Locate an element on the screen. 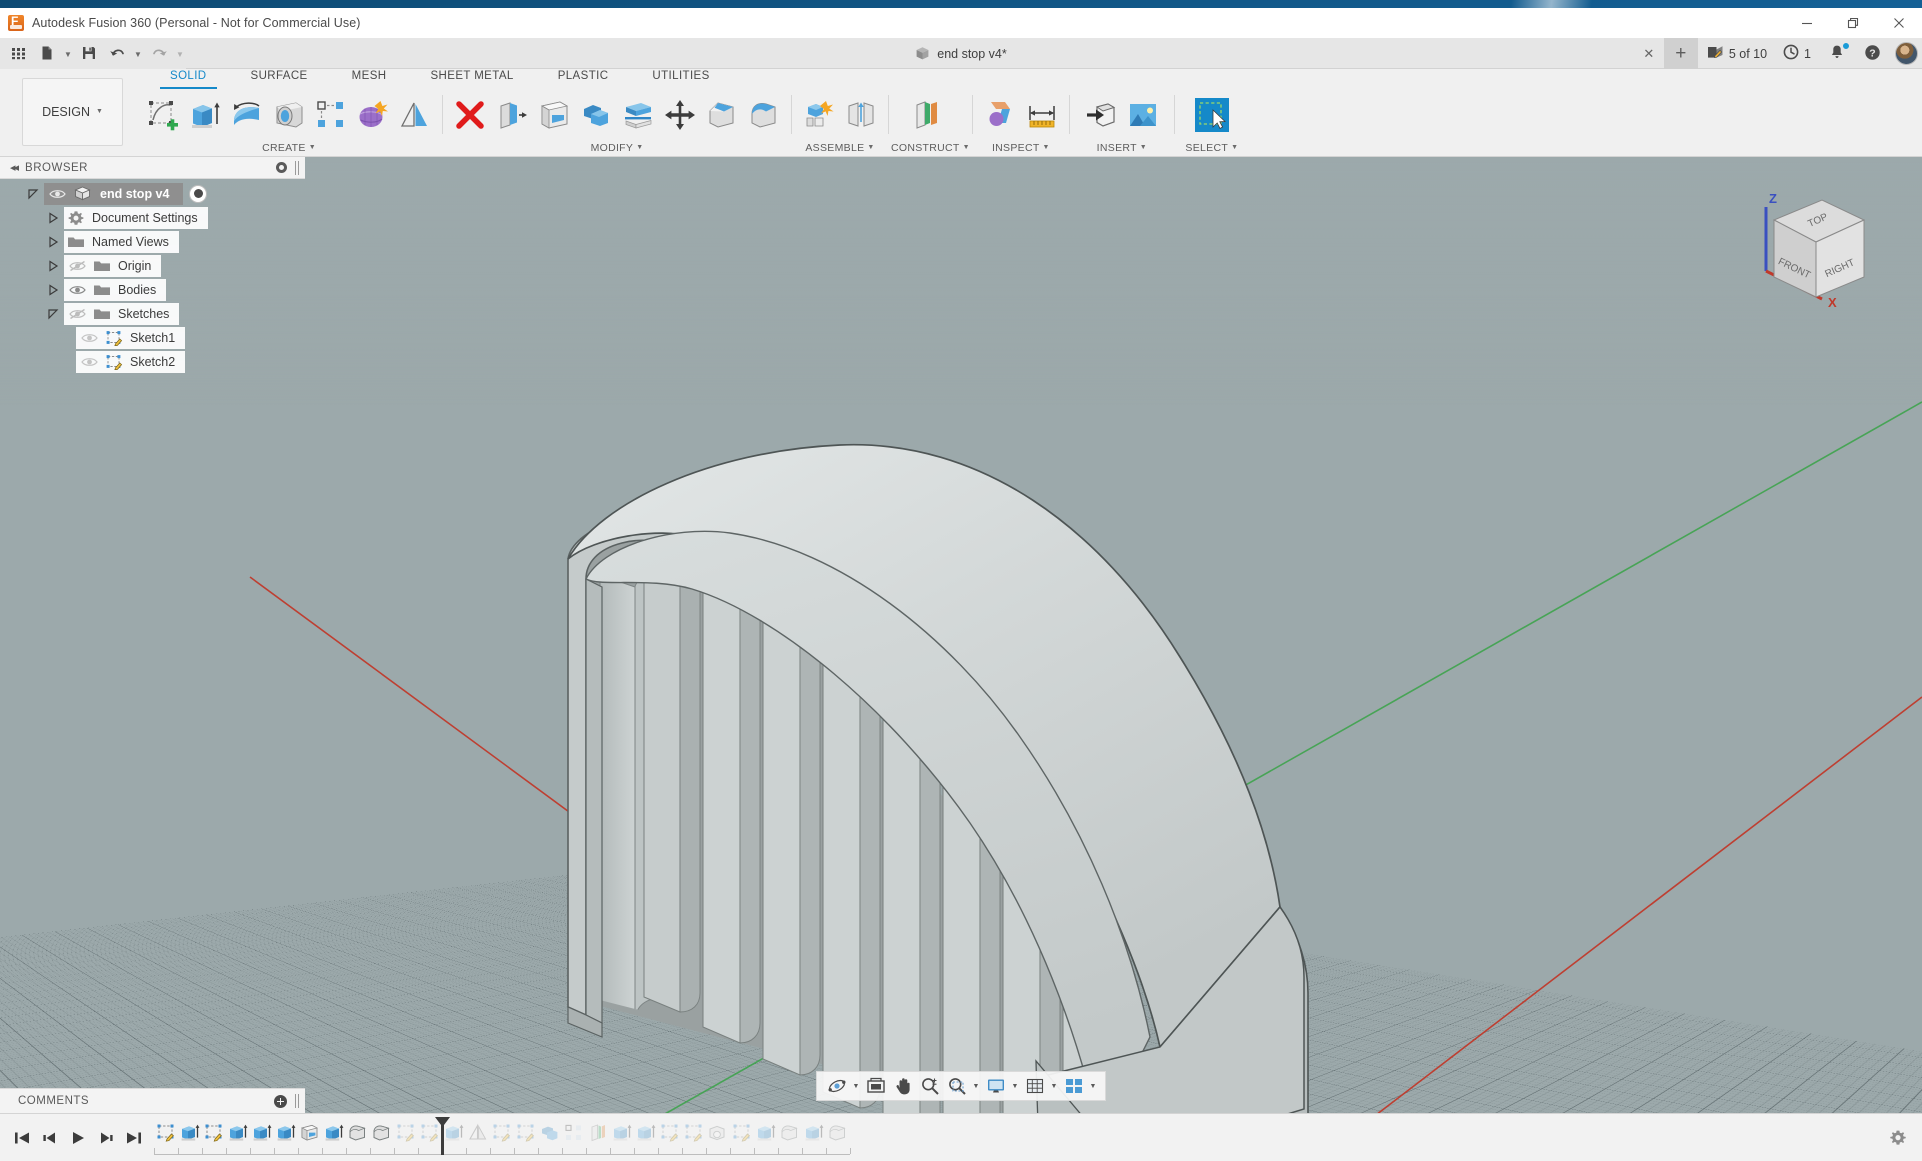 The image size is (1922, 1161). draft-create-icon is located at coordinates (415, 115).